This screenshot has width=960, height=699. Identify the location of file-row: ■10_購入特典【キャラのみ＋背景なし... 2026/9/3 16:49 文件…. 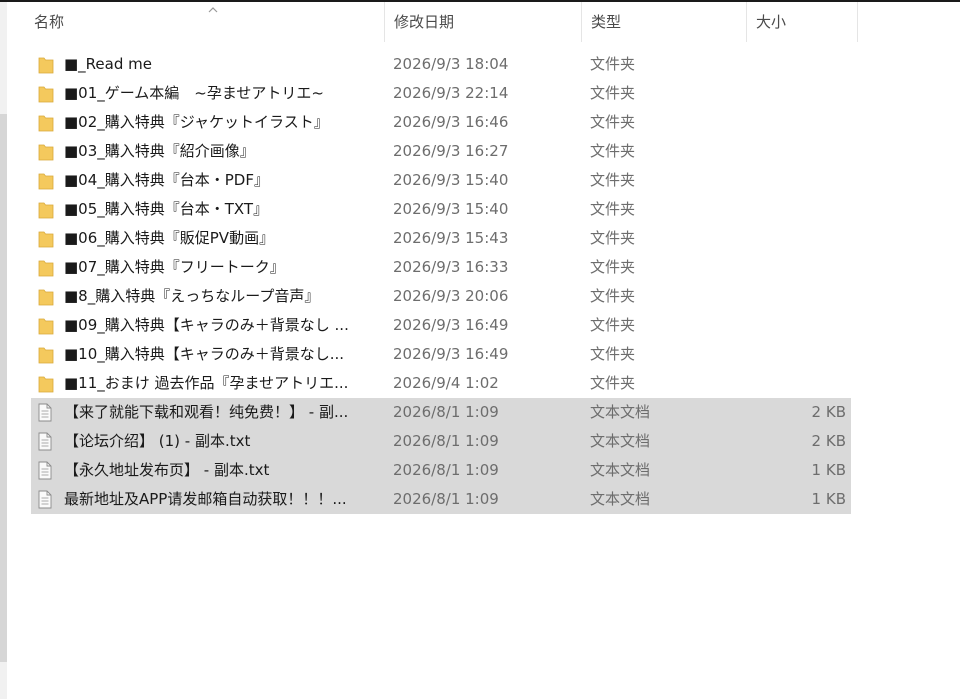
(441, 354).